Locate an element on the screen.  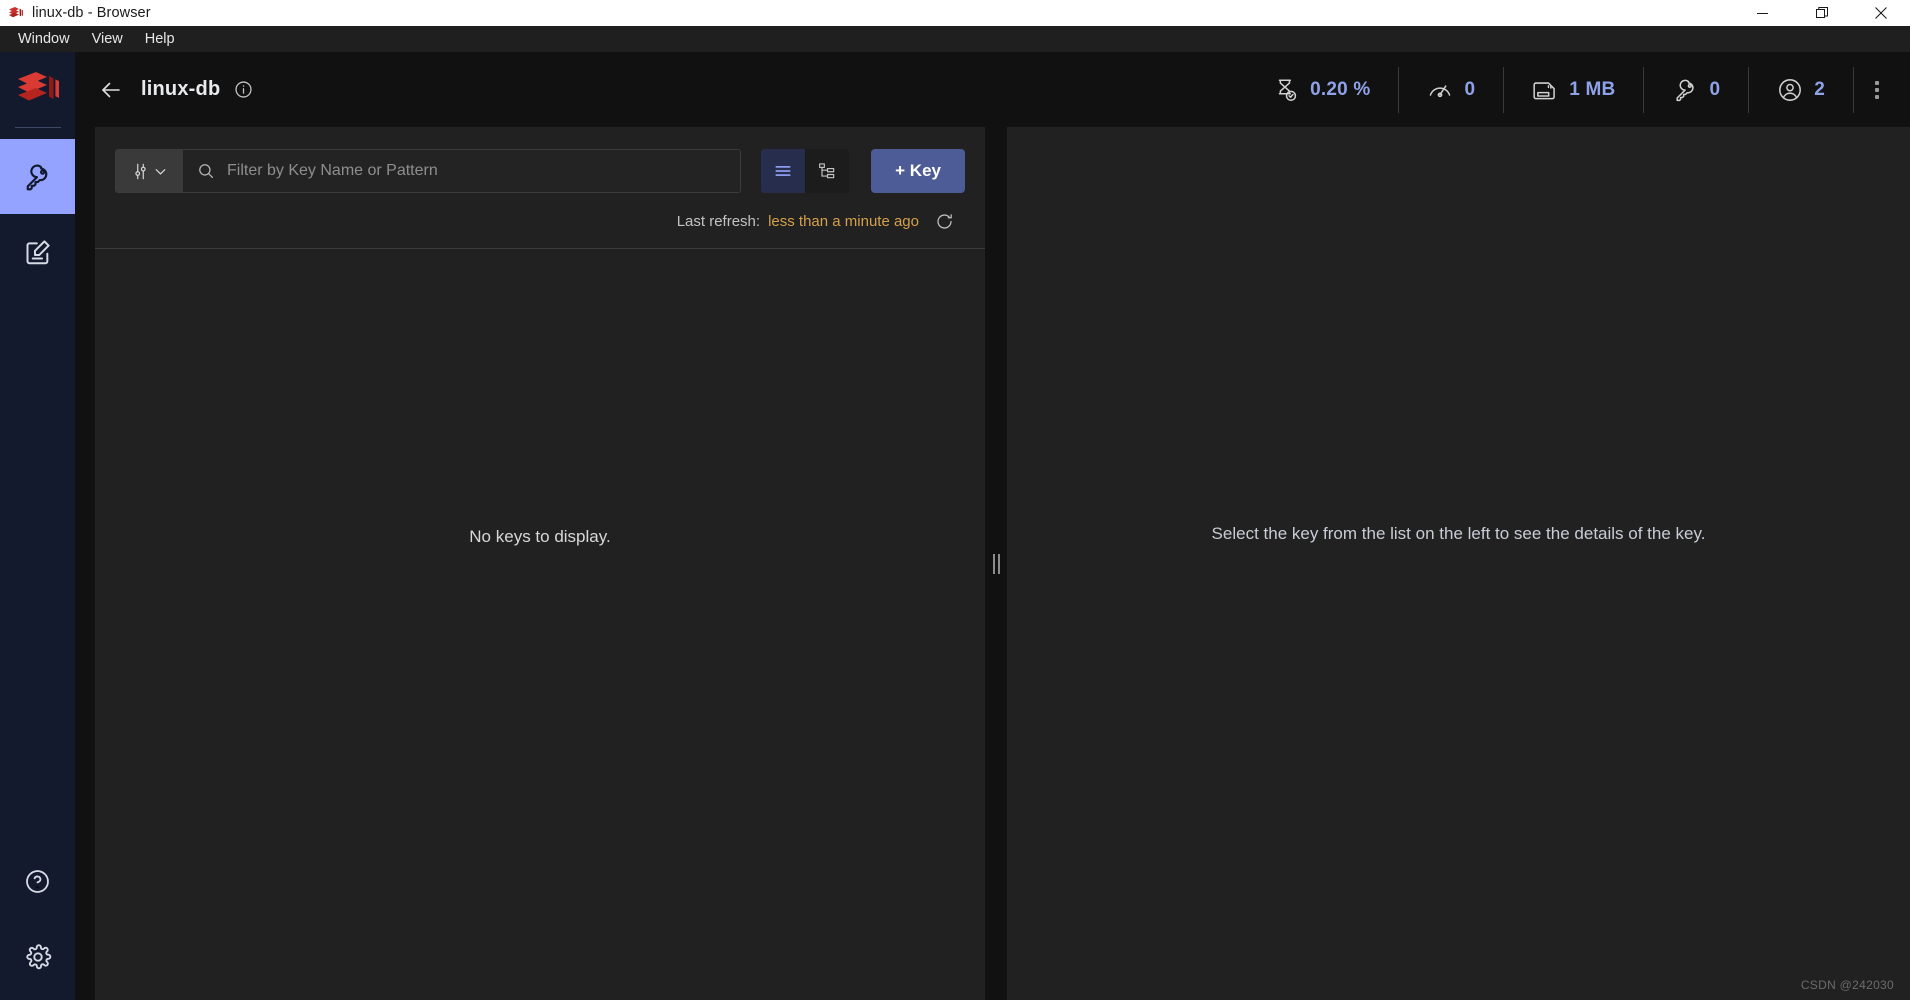
sidebar-logo is located at coordinates (37, 89).